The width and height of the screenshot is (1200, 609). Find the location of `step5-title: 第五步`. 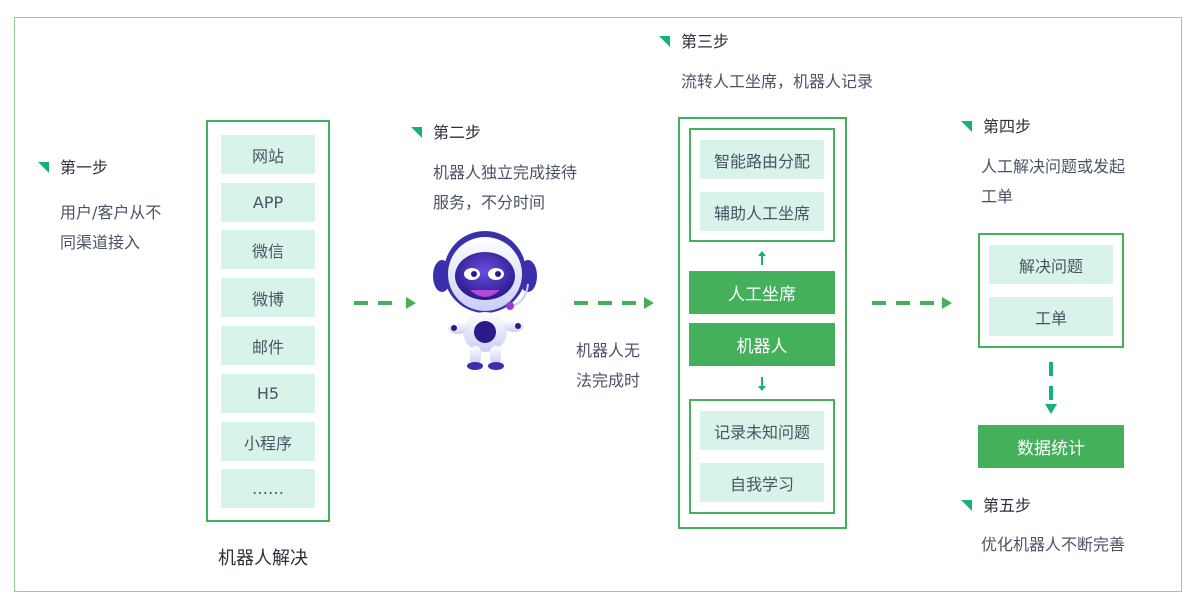

step5-title: 第五步 is located at coordinates (996, 506).